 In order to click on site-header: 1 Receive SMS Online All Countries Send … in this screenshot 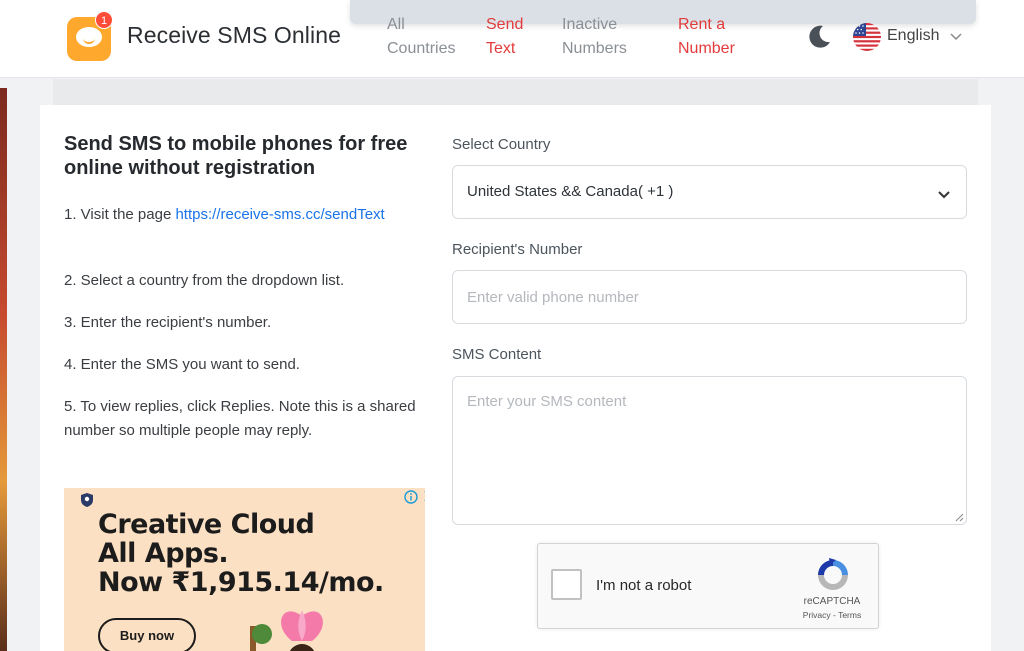, I will do `click(512, 39)`.